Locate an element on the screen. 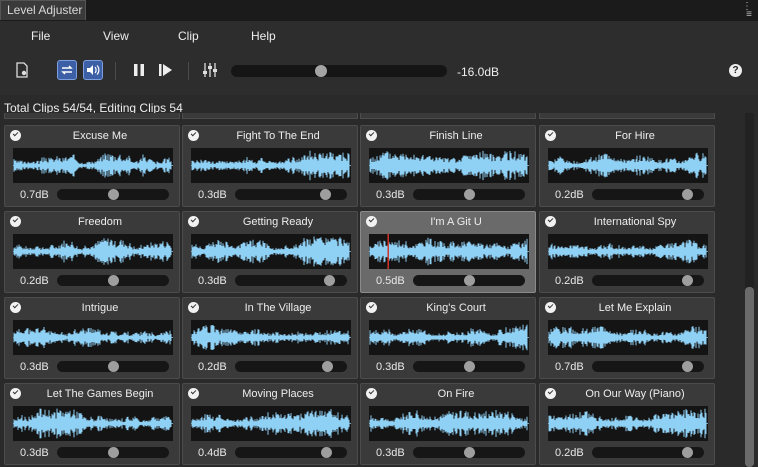 This screenshot has width=758, height=467. clip-card: International Spy 0.2dB is located at coordinates (627, 252).